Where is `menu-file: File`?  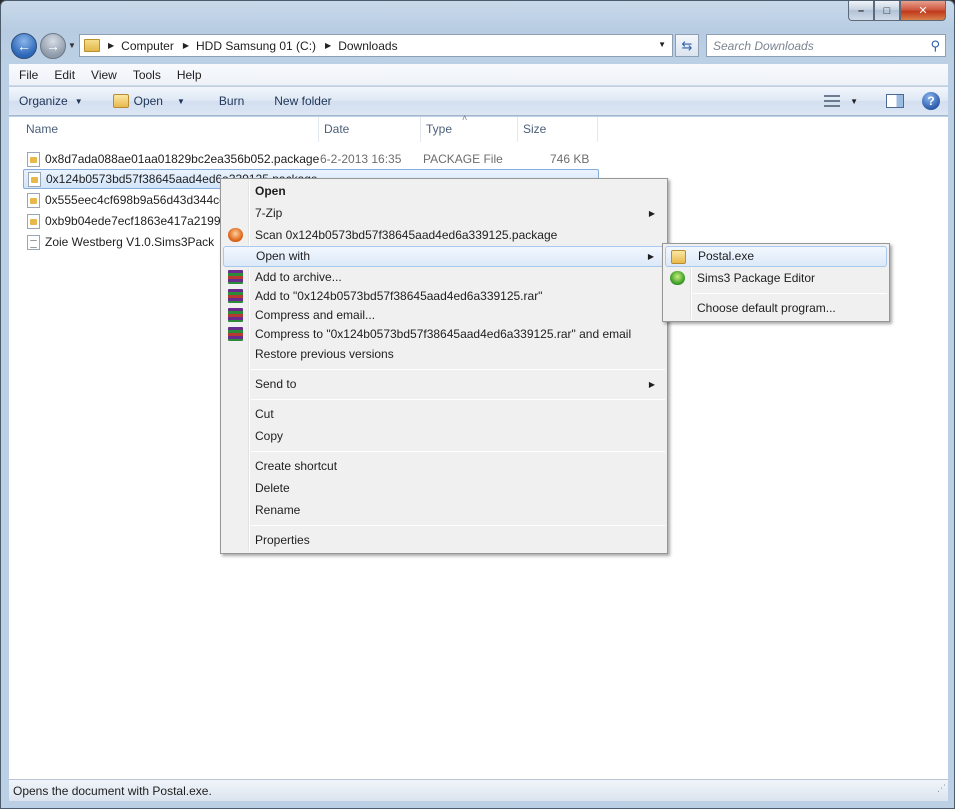 menu-file: File is located at coordinates (28, 75).